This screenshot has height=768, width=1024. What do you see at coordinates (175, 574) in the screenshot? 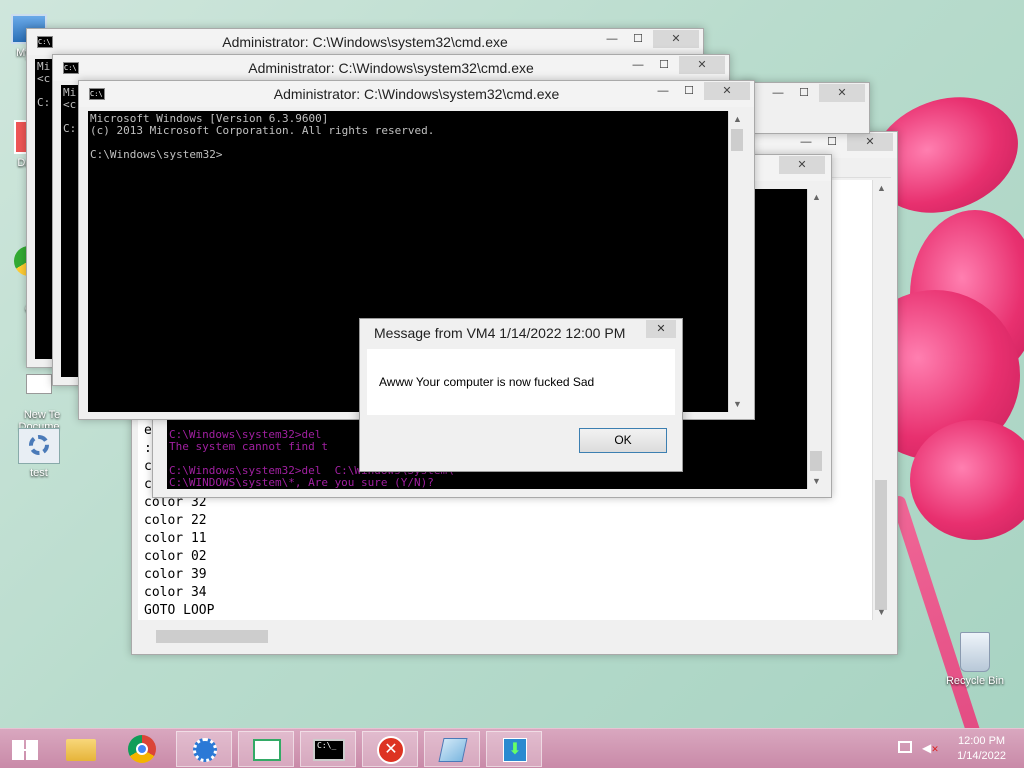
I see `notepad-line: color 39` at bounding box center [175, 574].